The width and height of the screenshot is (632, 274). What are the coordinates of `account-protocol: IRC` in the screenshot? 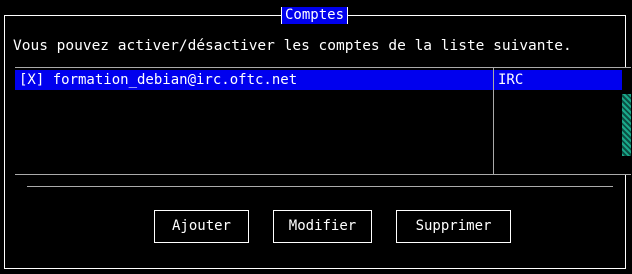 It's located at (511, 80).